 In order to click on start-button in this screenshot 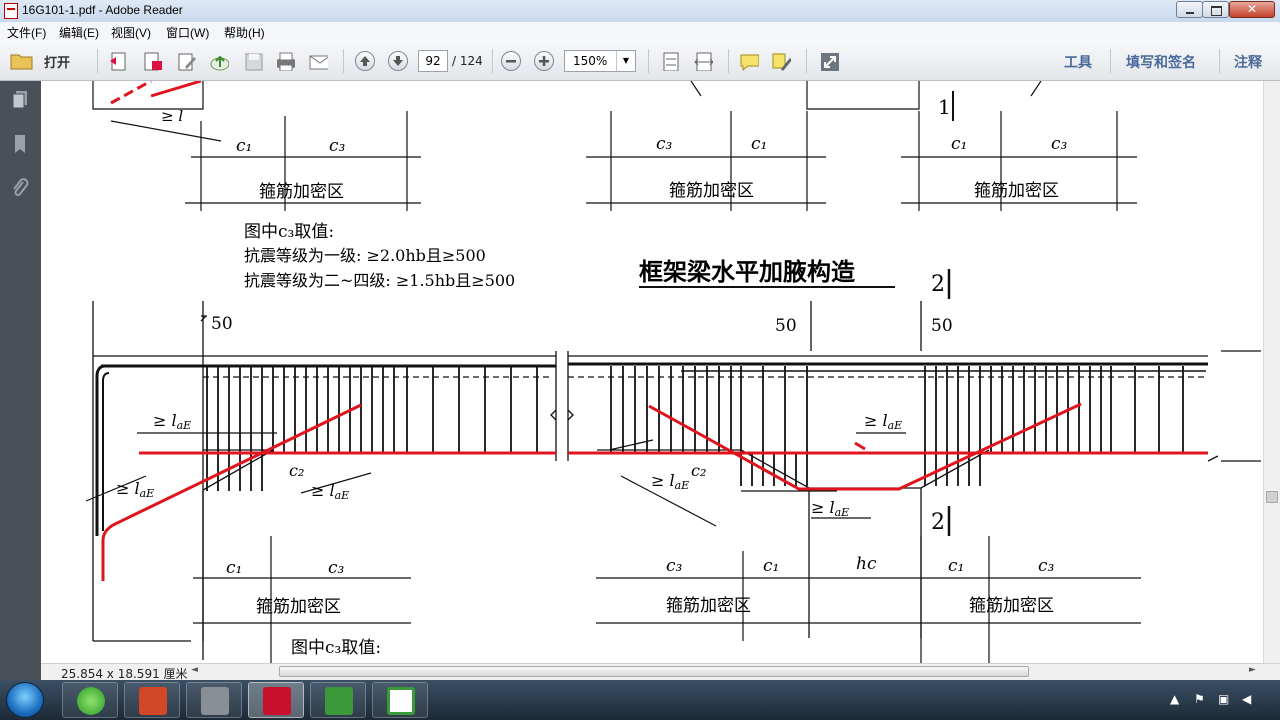, I will do `click(25, 700)`.